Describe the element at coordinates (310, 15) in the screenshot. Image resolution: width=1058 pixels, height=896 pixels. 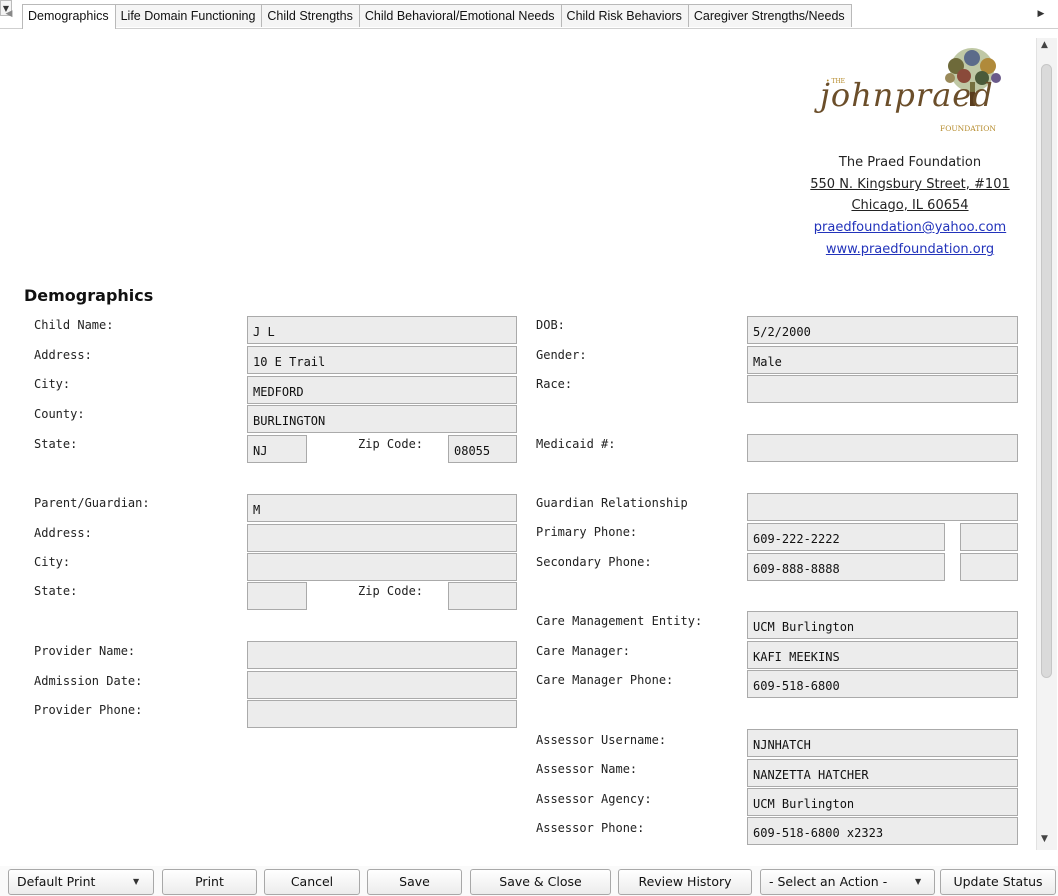
I see `tab-child-strengths: Child Strengths` at that location.